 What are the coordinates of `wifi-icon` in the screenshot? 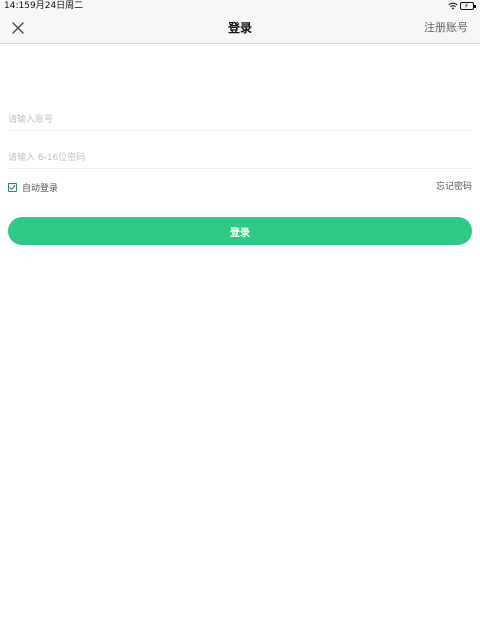 It's located at (453, 6).